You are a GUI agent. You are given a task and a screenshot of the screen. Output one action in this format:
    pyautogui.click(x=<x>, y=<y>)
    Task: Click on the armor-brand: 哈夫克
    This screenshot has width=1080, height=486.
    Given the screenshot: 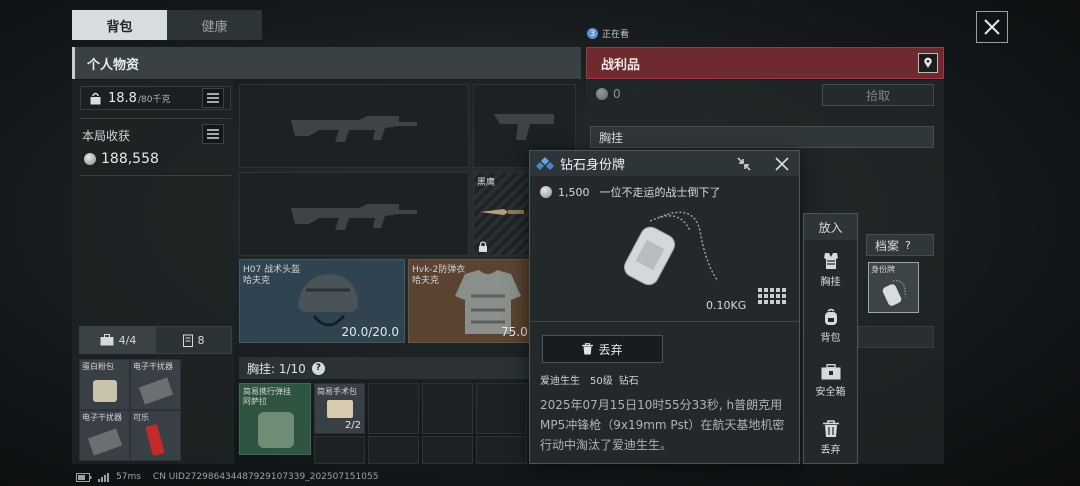 What is the action you would take?
    pyautogui.click(x=426, y=281)
    